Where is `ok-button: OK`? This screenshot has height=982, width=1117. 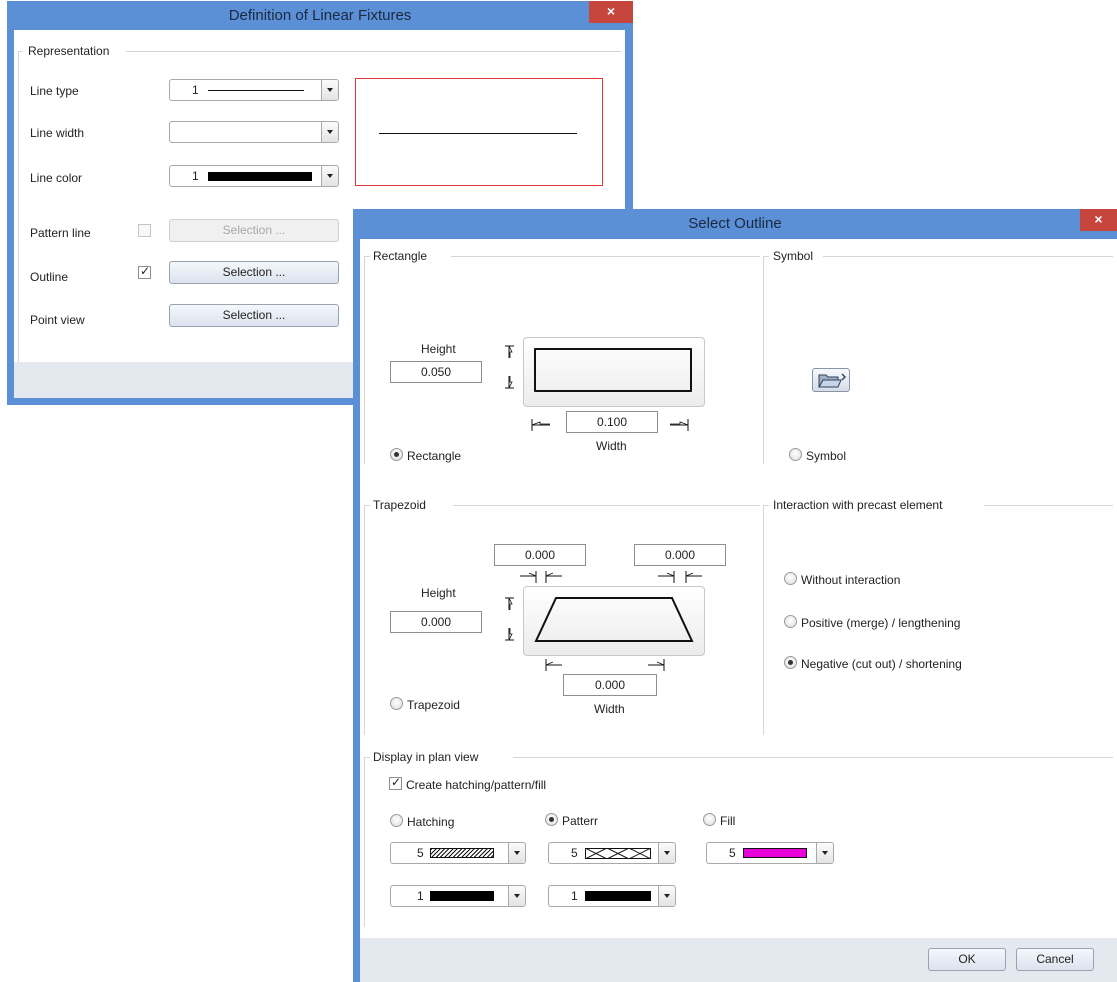 ok-button: OK is located at coordinates (967, 959).